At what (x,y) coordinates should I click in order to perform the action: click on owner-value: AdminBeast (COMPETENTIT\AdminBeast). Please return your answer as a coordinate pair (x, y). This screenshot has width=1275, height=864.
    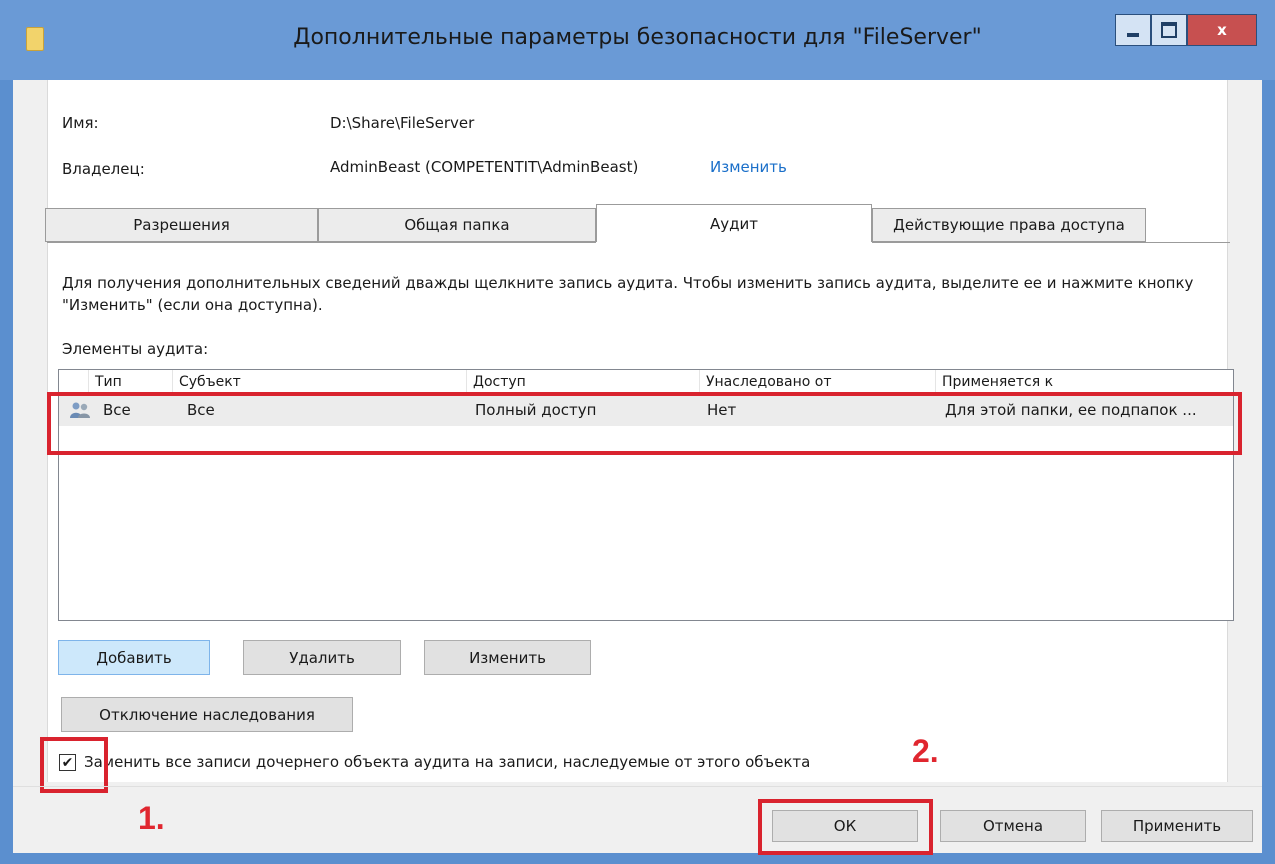
    Looking at the image, I should click on (484, 167).